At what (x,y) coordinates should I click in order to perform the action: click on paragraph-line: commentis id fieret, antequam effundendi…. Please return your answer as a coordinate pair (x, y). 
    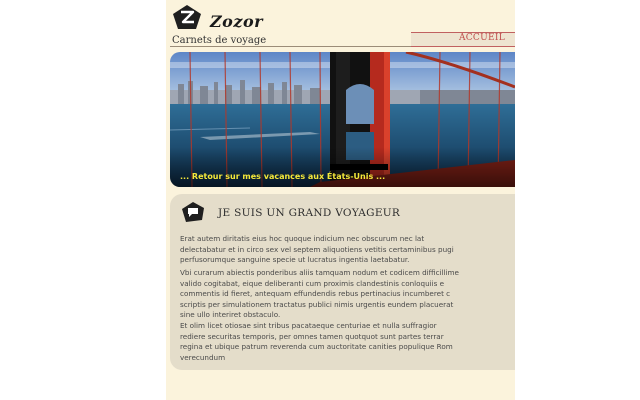
    Looking at the image, I should click on (315, 293).